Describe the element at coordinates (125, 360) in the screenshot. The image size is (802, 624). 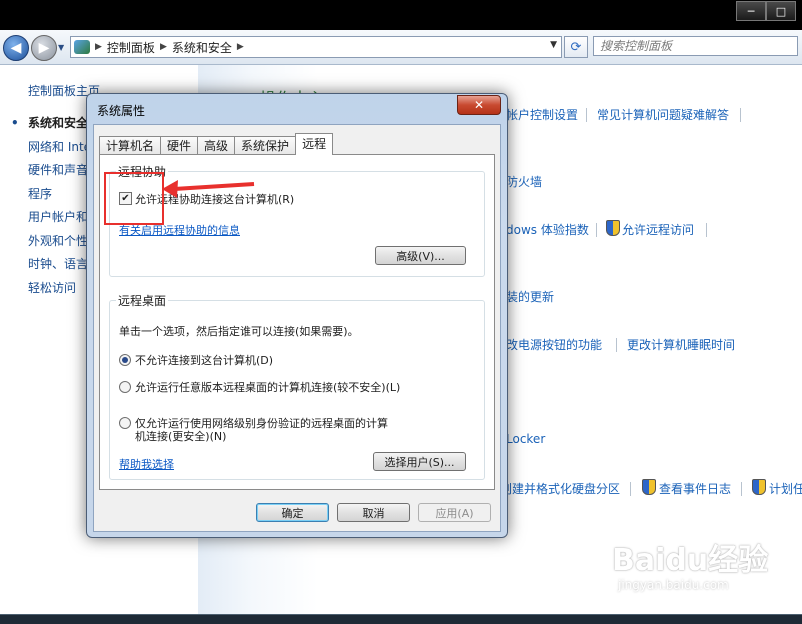
I see `radio-disallow-connections` at that location.